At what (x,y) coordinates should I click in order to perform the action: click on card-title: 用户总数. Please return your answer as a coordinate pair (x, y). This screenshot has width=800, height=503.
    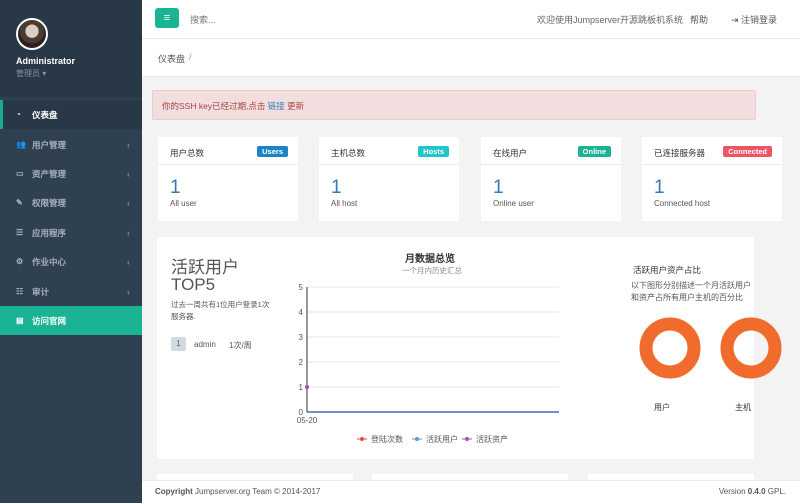
    Looking at the image, I should click on (187, 153).